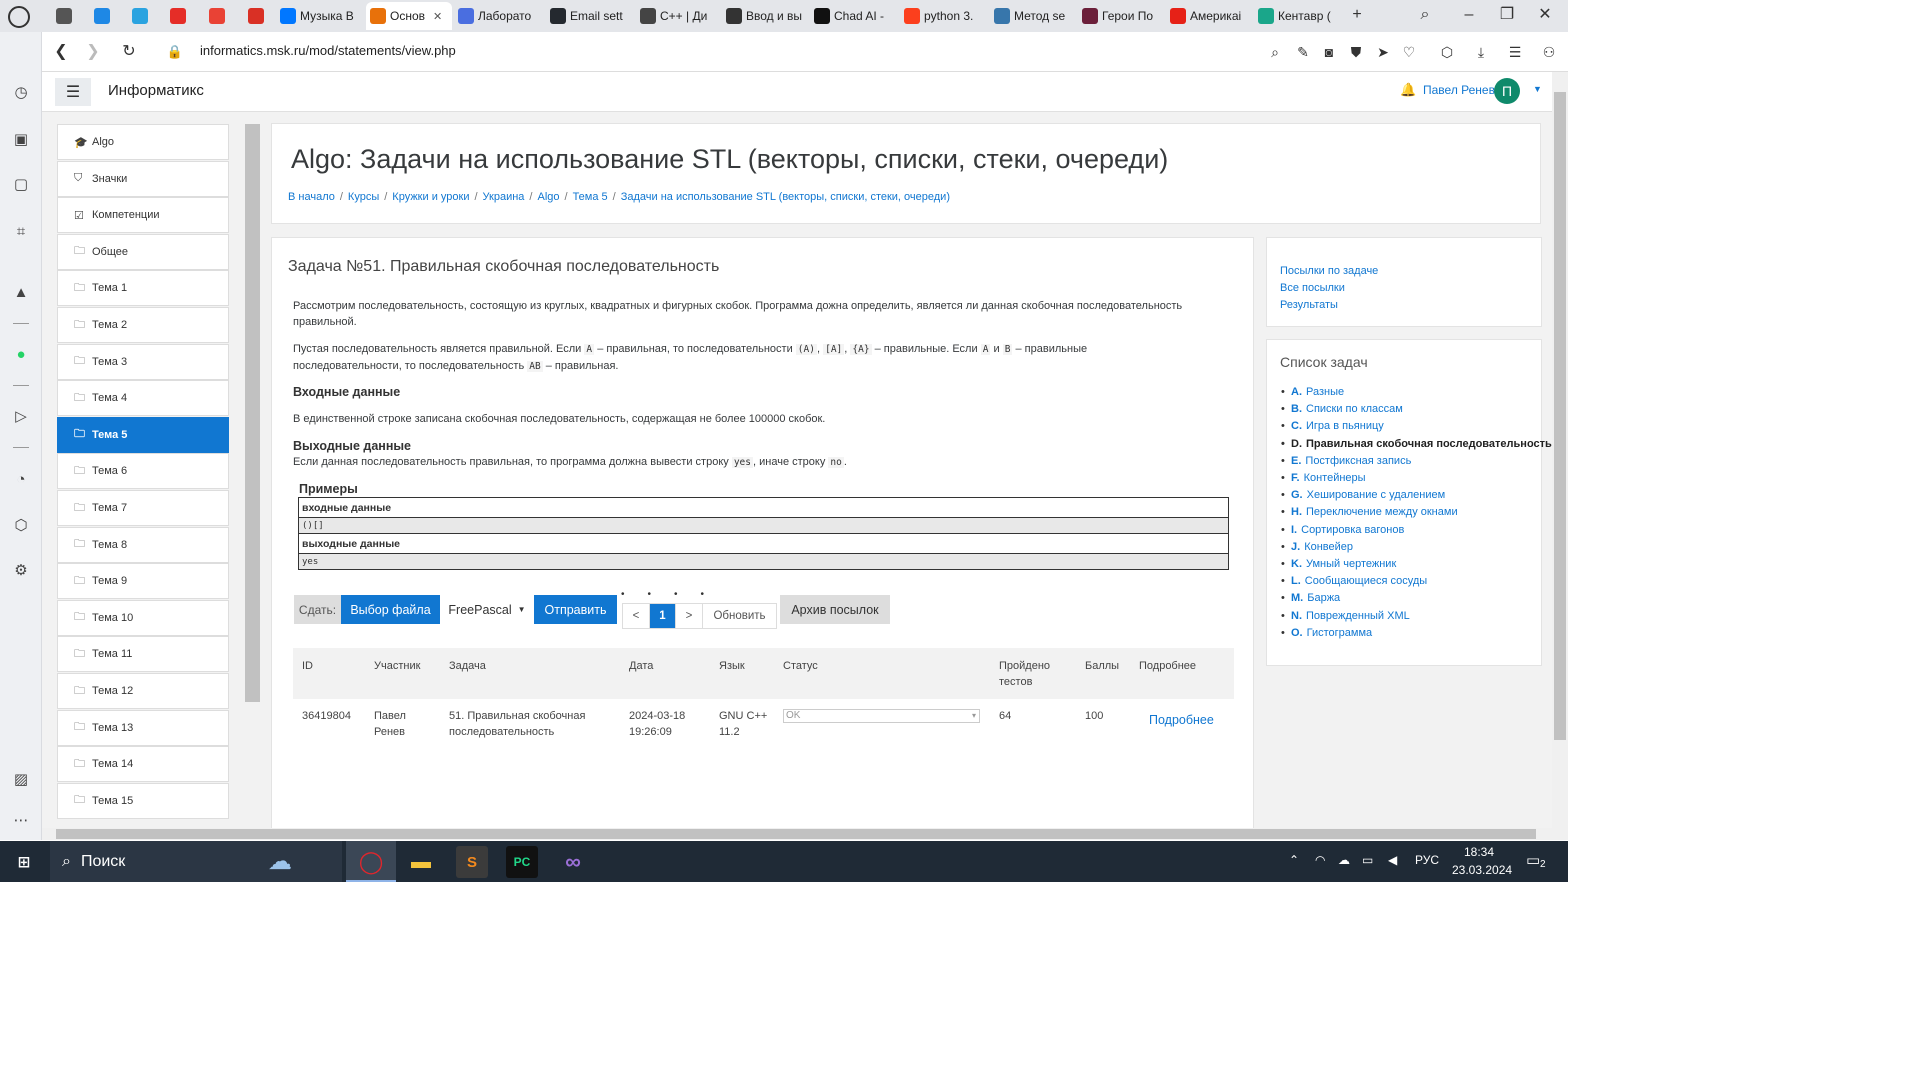 This screenshot has width=1920, height=1080. What do you see at coordinates (1342, 530) in the screenshot?
I see `task-list-item: I.Сортировка вагонов` at bounding box center [1342, 530].